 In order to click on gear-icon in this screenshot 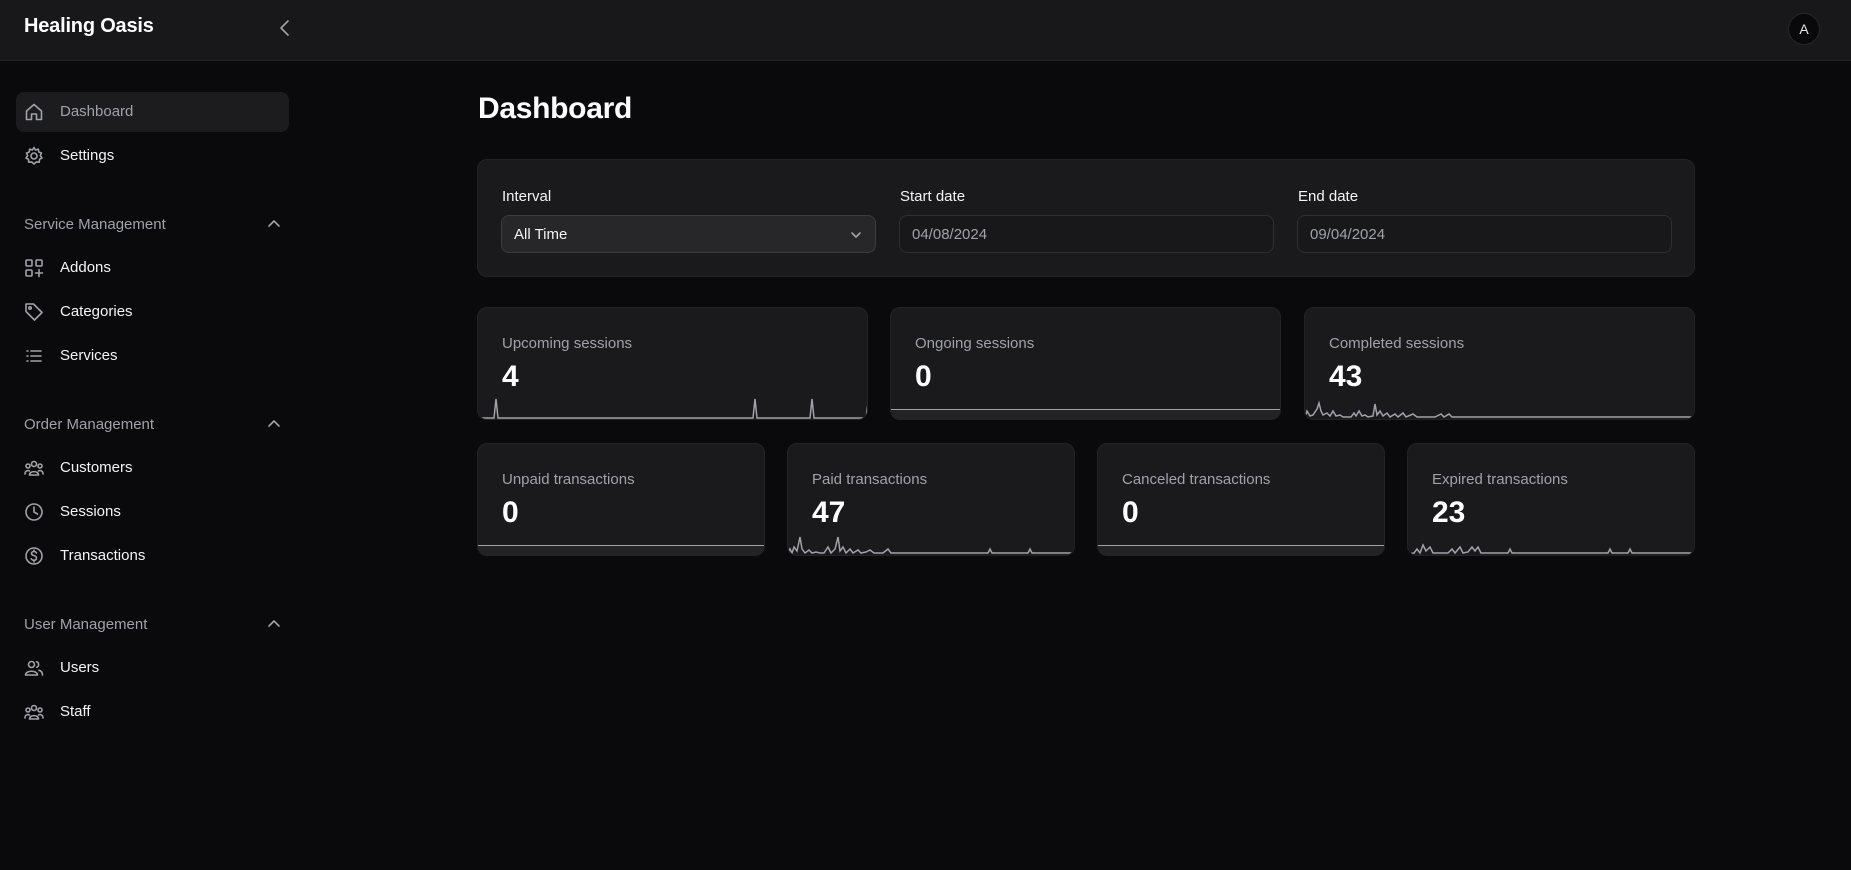, I will do `click(34, 156)`.